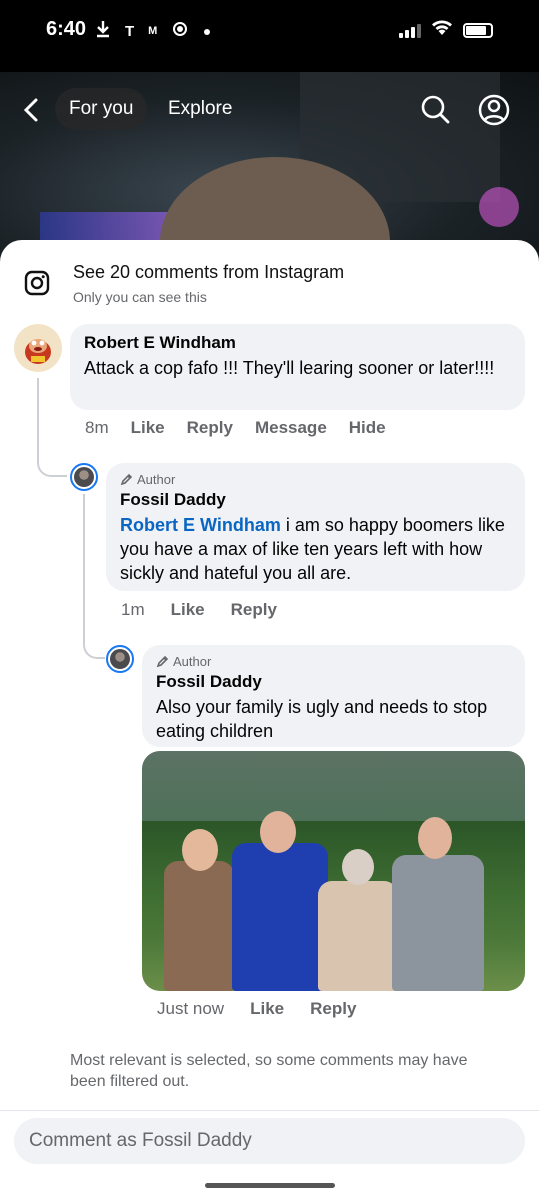 The width and height of the screenshot is (539, 1200). What do you see at coordinates (208, 272) in the screenshot?
I see `instagram-comments-title: See 20 comments from Instagram` at bounding box center [208, 272].